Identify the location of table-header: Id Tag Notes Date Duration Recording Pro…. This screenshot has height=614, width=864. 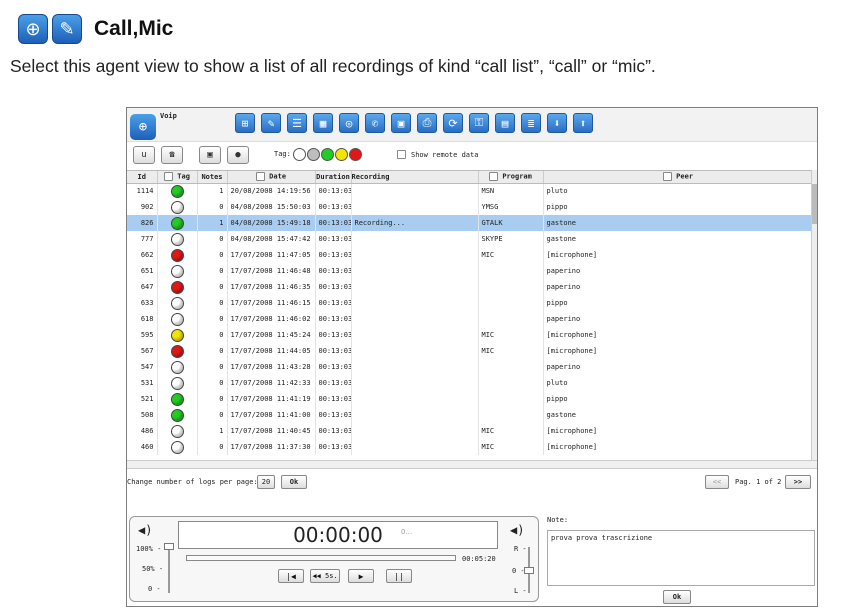
(470, 177).